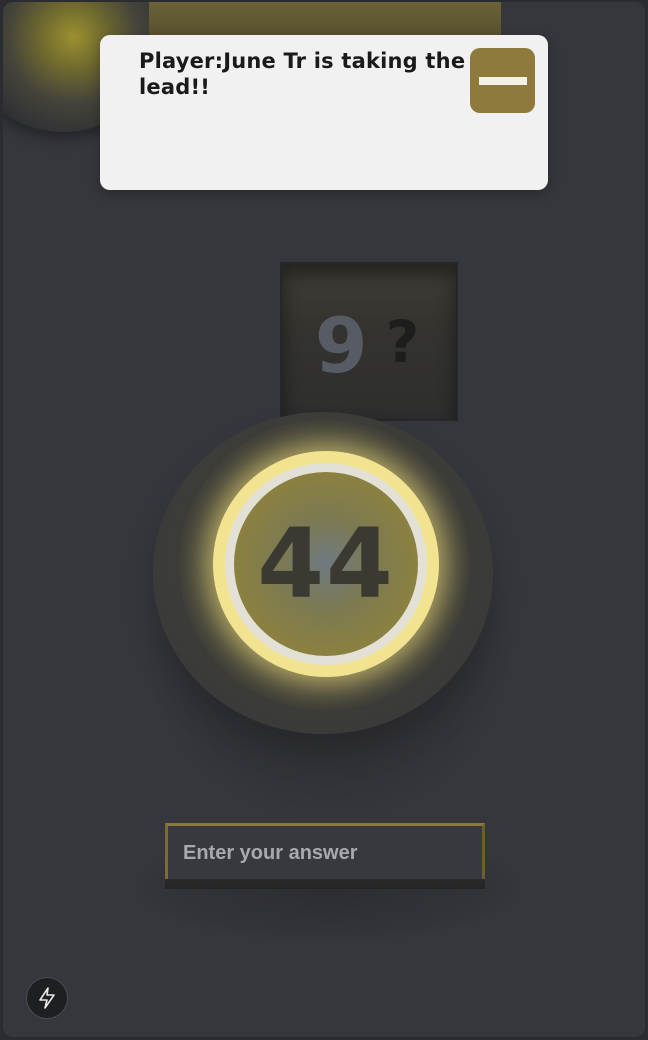  What do you see at coordinates (404, 342) in the screenshot?
I see `question-unknown: ?` at bounding box center [404, 342].